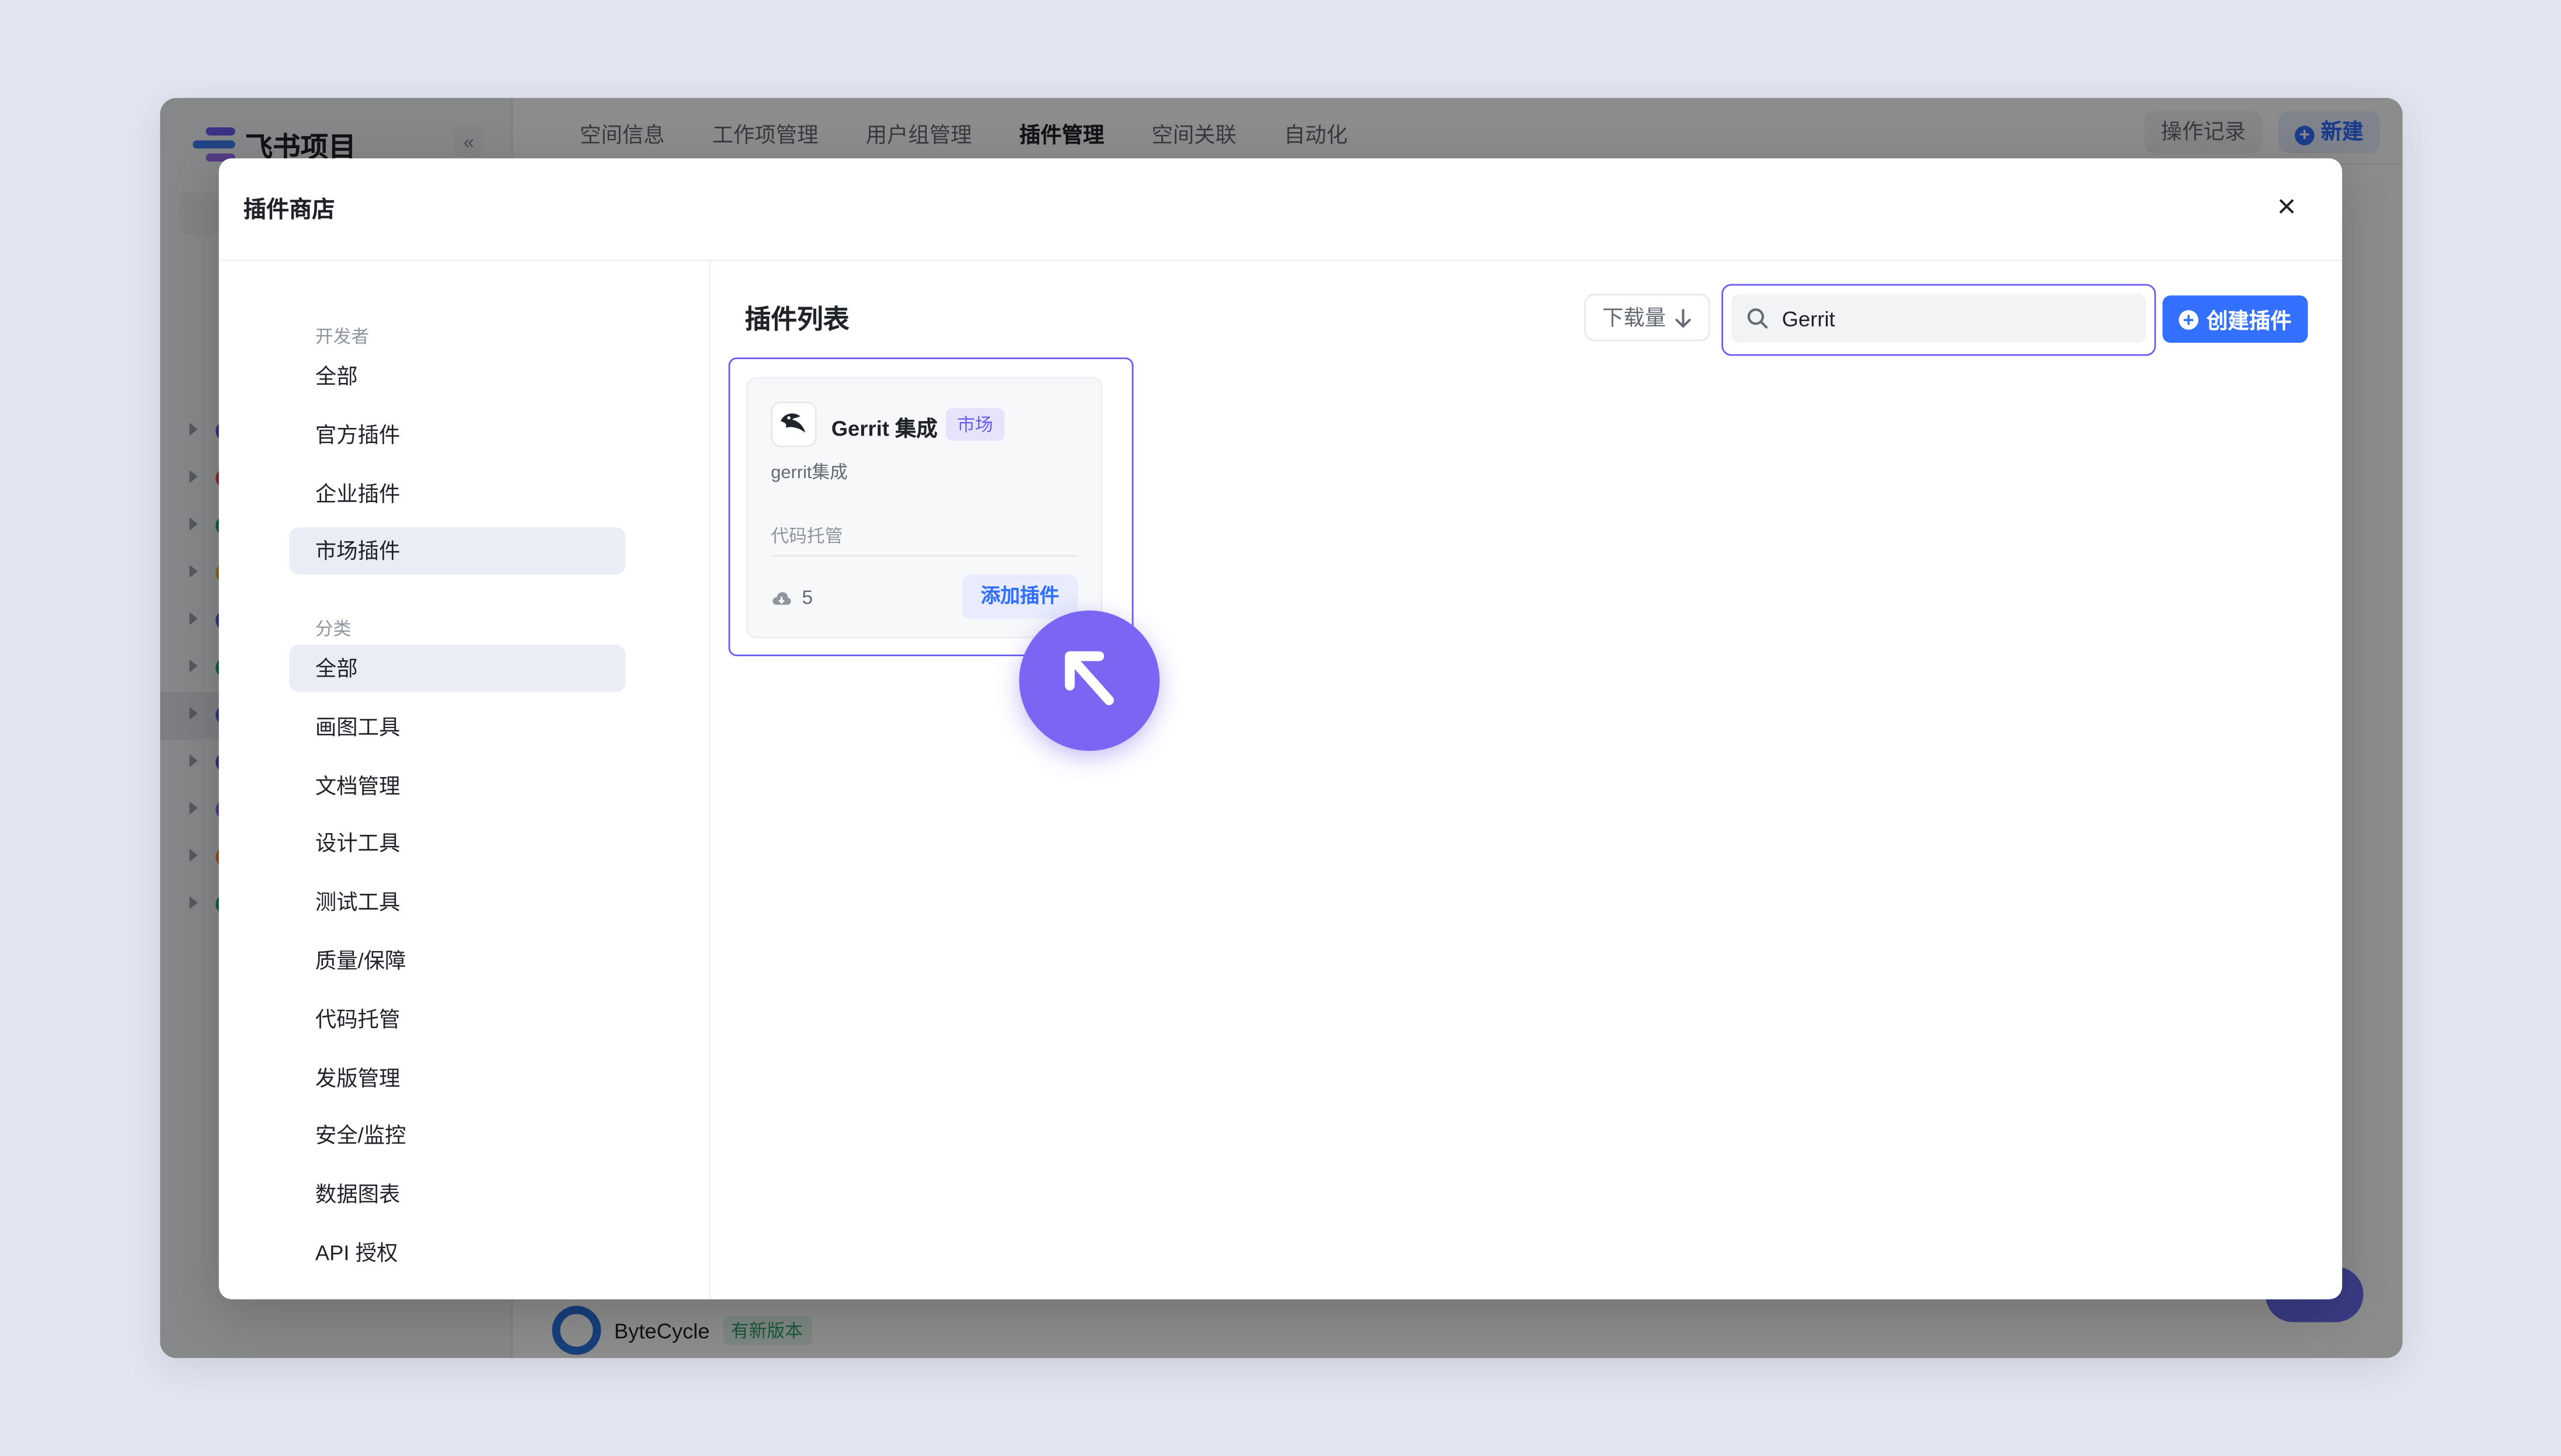 This screenshot has height=1456, width=2561. Describe the element at coordinates (809, 473) in the screenshot. I see `plugin-description: gerrit集成` at that location.